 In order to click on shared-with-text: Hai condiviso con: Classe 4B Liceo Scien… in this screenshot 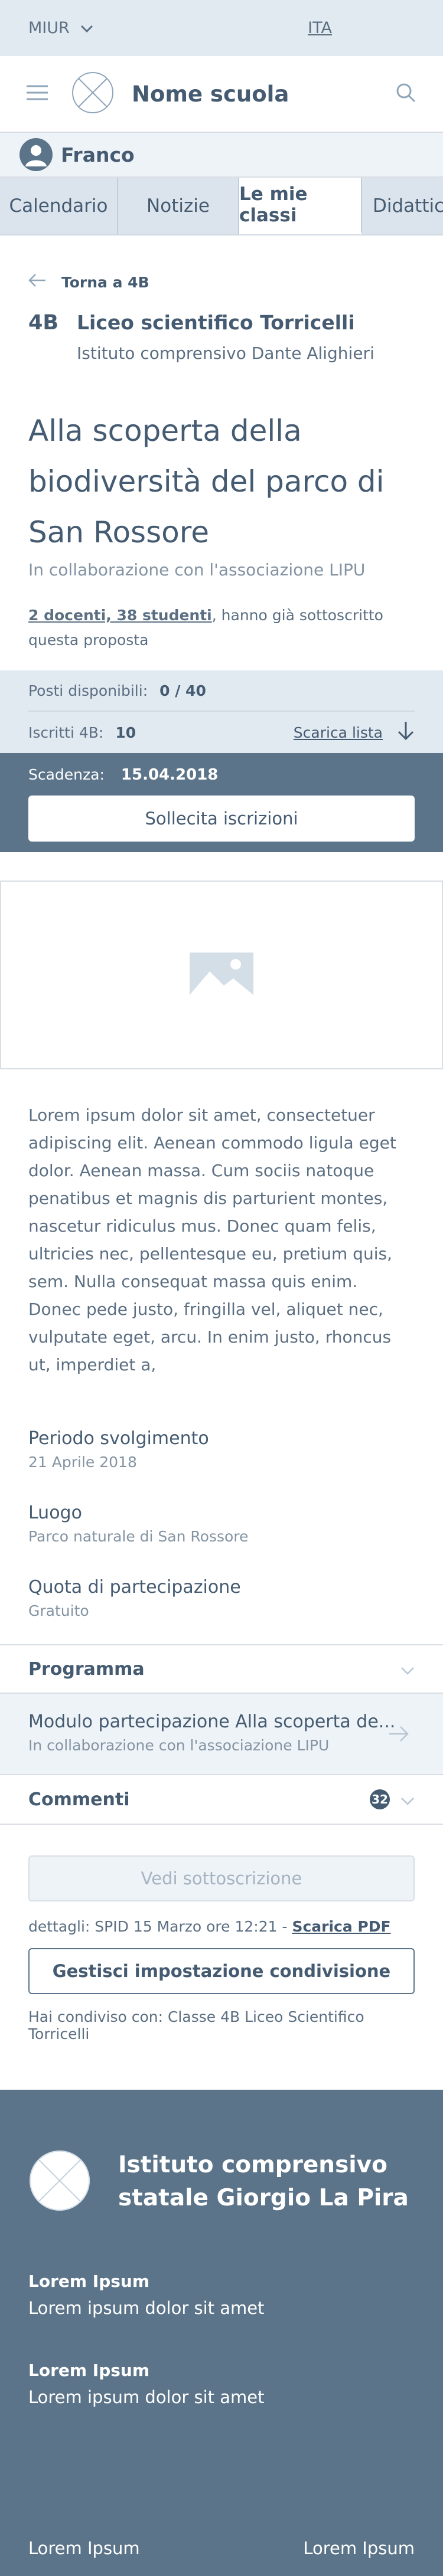, I will do `click(196, 2026)`.